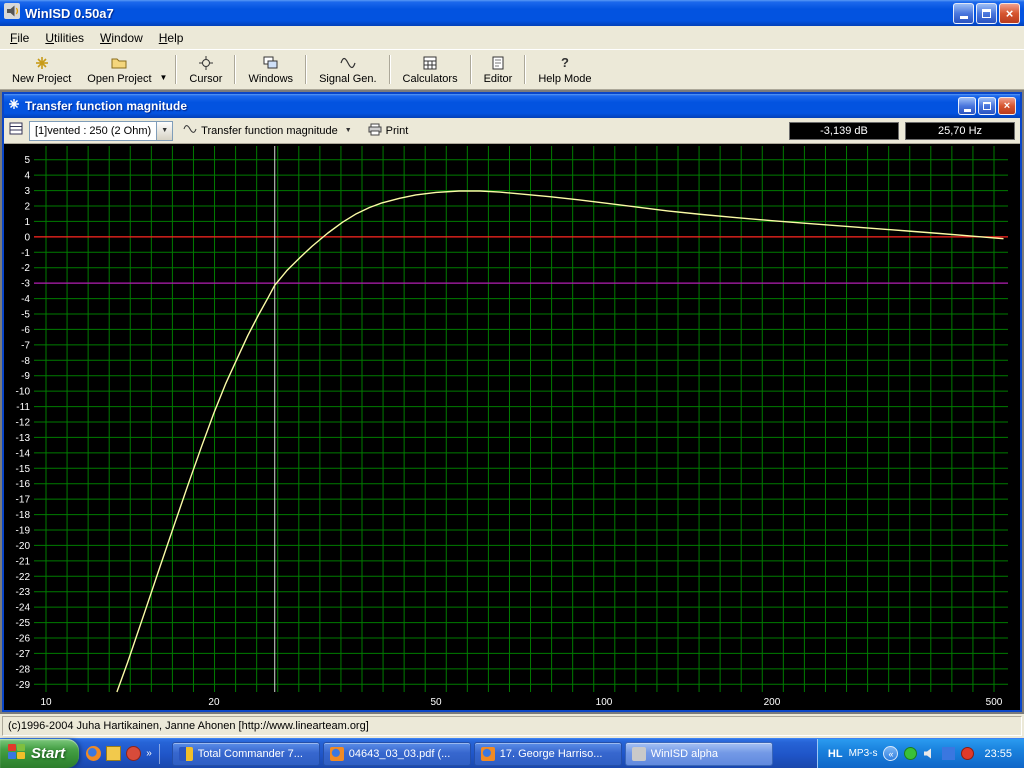  What do you see at coordinates (190, 130) in the screenshot?
I see `waveform-icon` at bounding box center [190, 130].